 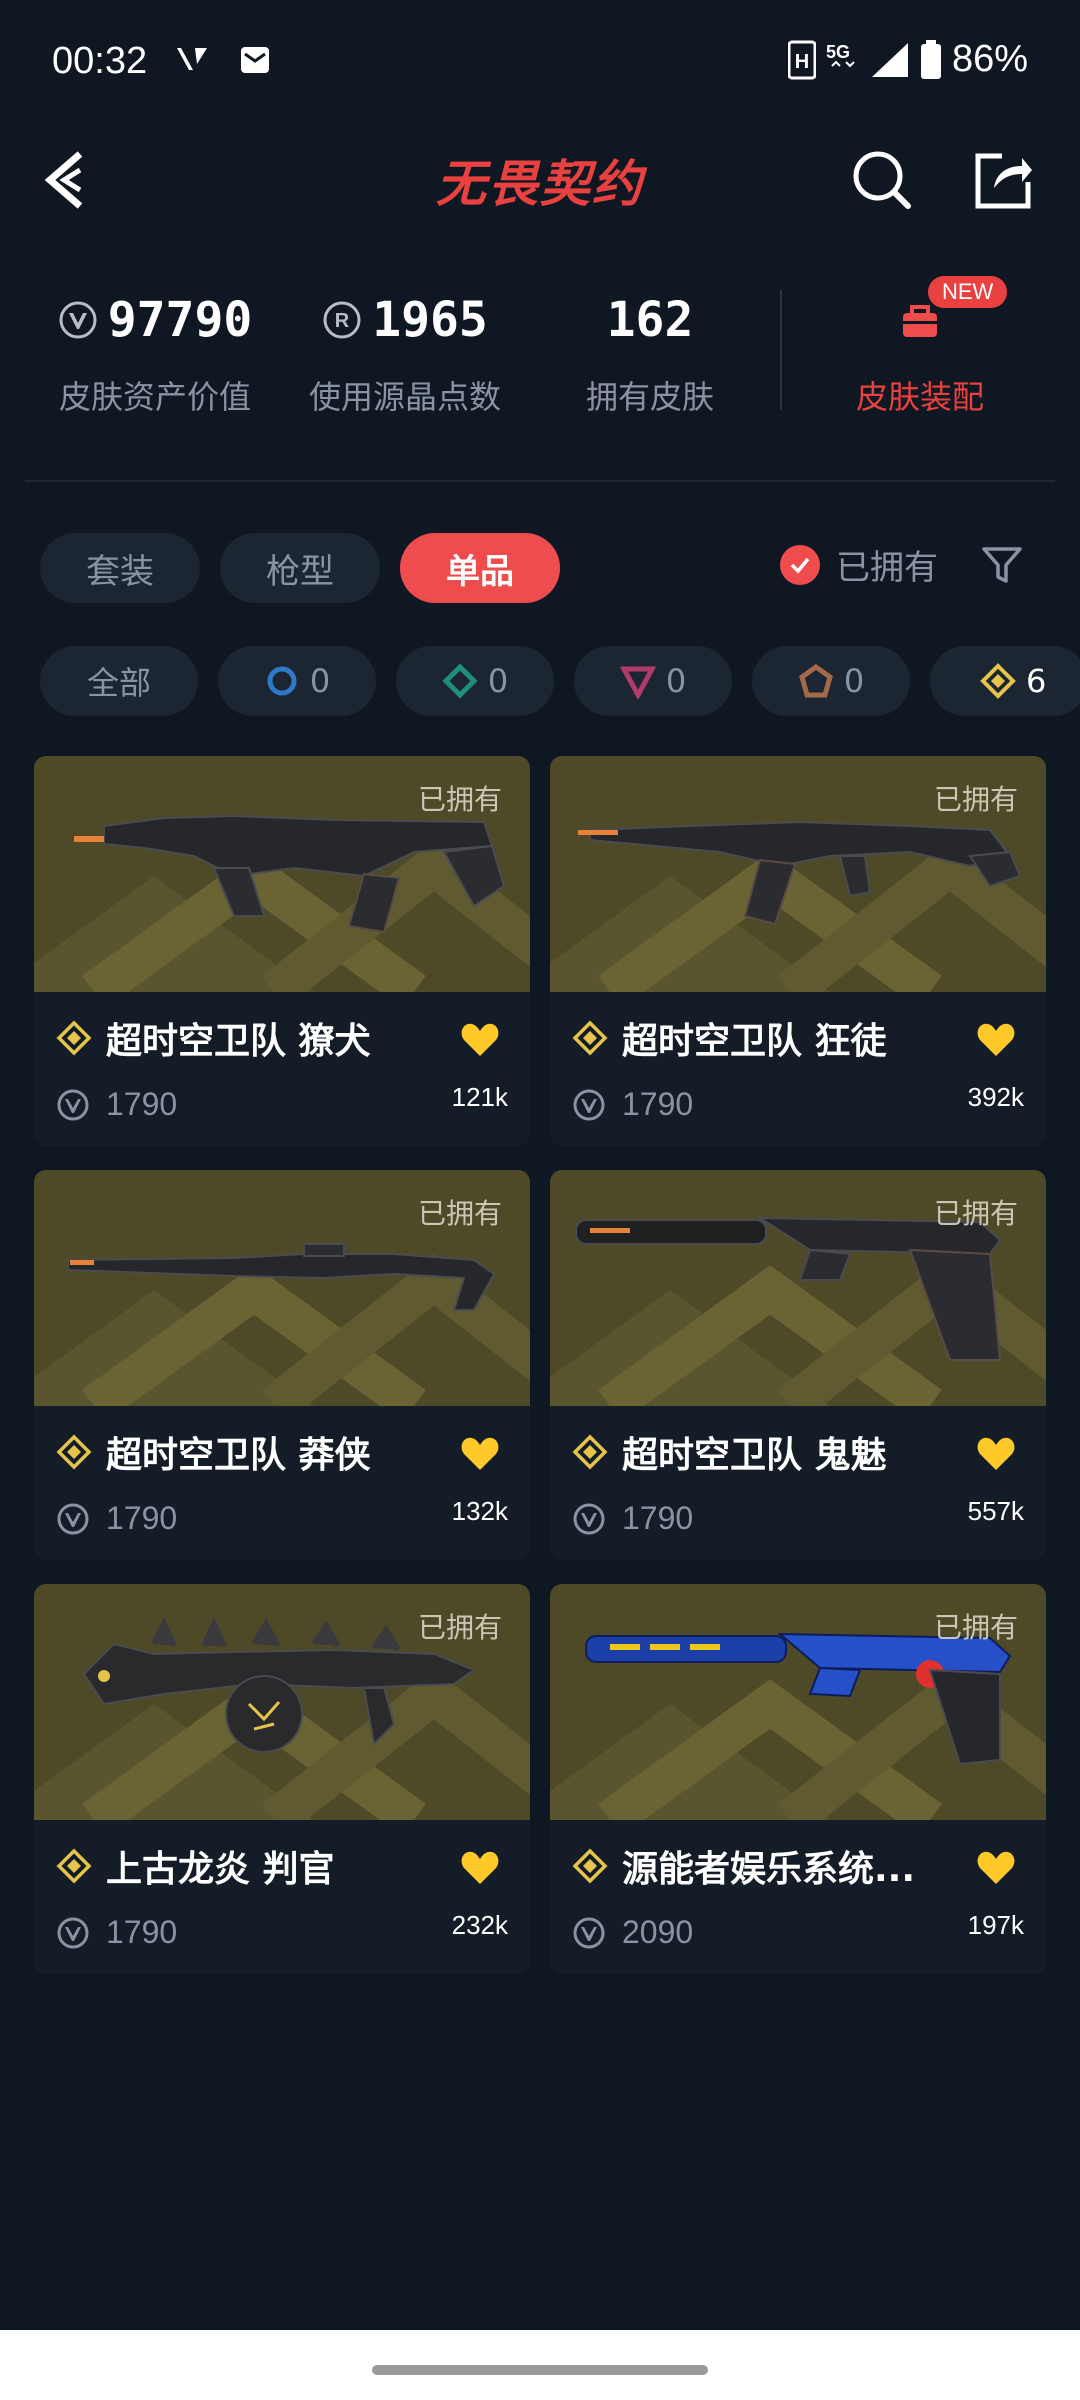 I want to click on skin-name: 超时空卫队 莽侠, so click(x=238, y=1455).